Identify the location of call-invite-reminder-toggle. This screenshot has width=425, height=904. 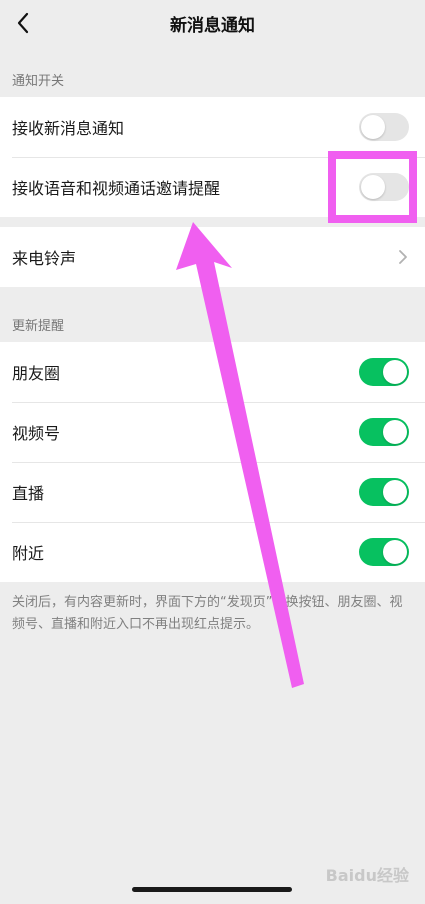
(384, 187).